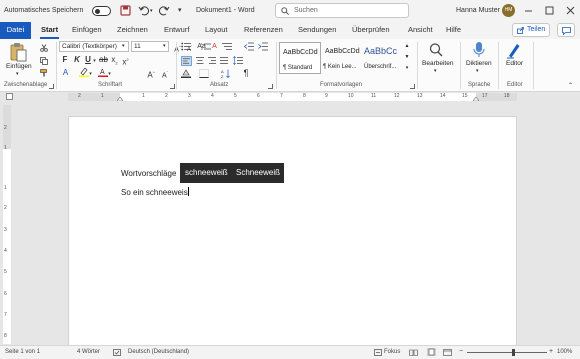 The image size is (580, 359). What do you see at coordinates (507, 352) in the screenshot?
I see `zoom-slider` at bounding box center [507, 352].